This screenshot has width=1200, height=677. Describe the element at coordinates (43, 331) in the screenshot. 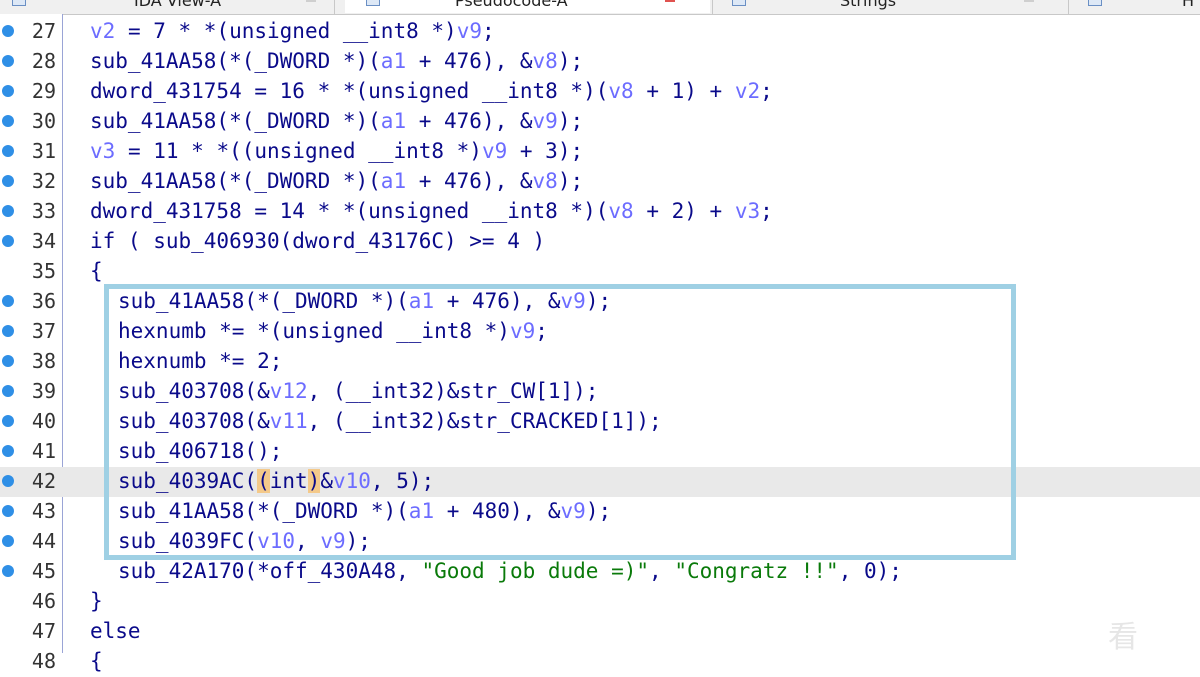

I see `line-number: 37` at that location.